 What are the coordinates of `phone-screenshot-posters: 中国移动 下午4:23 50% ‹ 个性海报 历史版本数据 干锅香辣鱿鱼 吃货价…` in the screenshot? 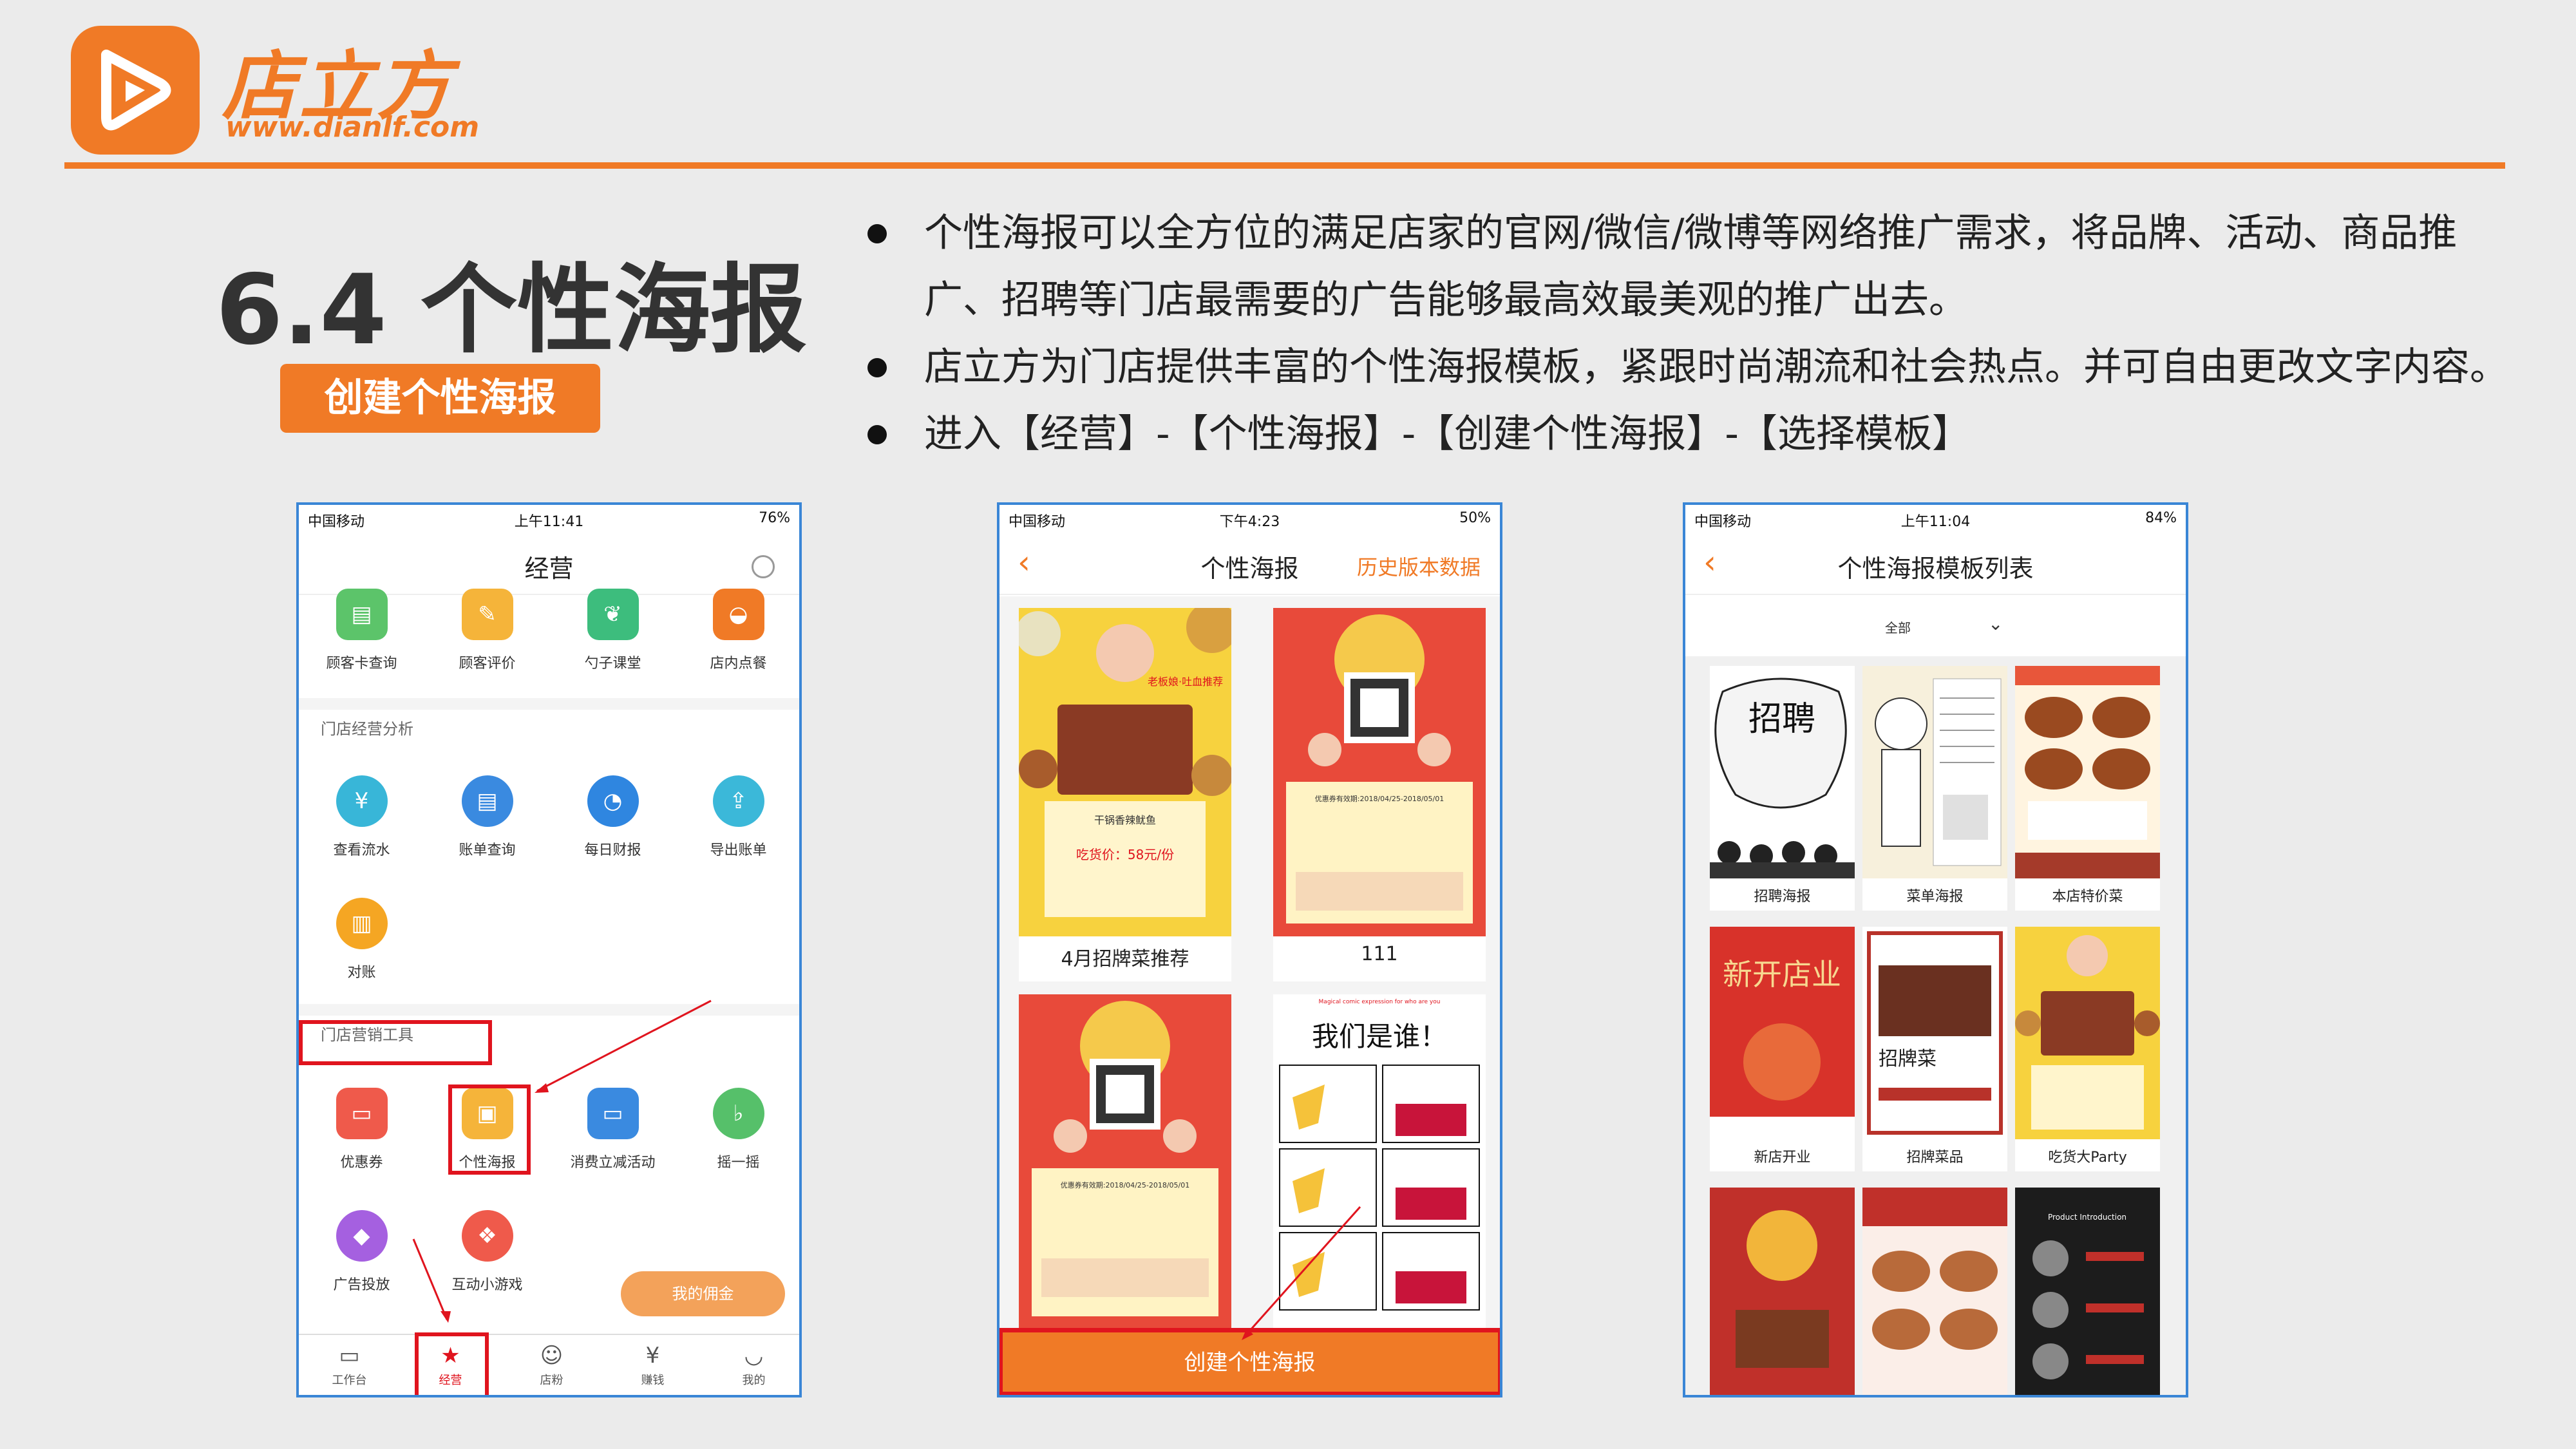 It's located at (1250, 949).